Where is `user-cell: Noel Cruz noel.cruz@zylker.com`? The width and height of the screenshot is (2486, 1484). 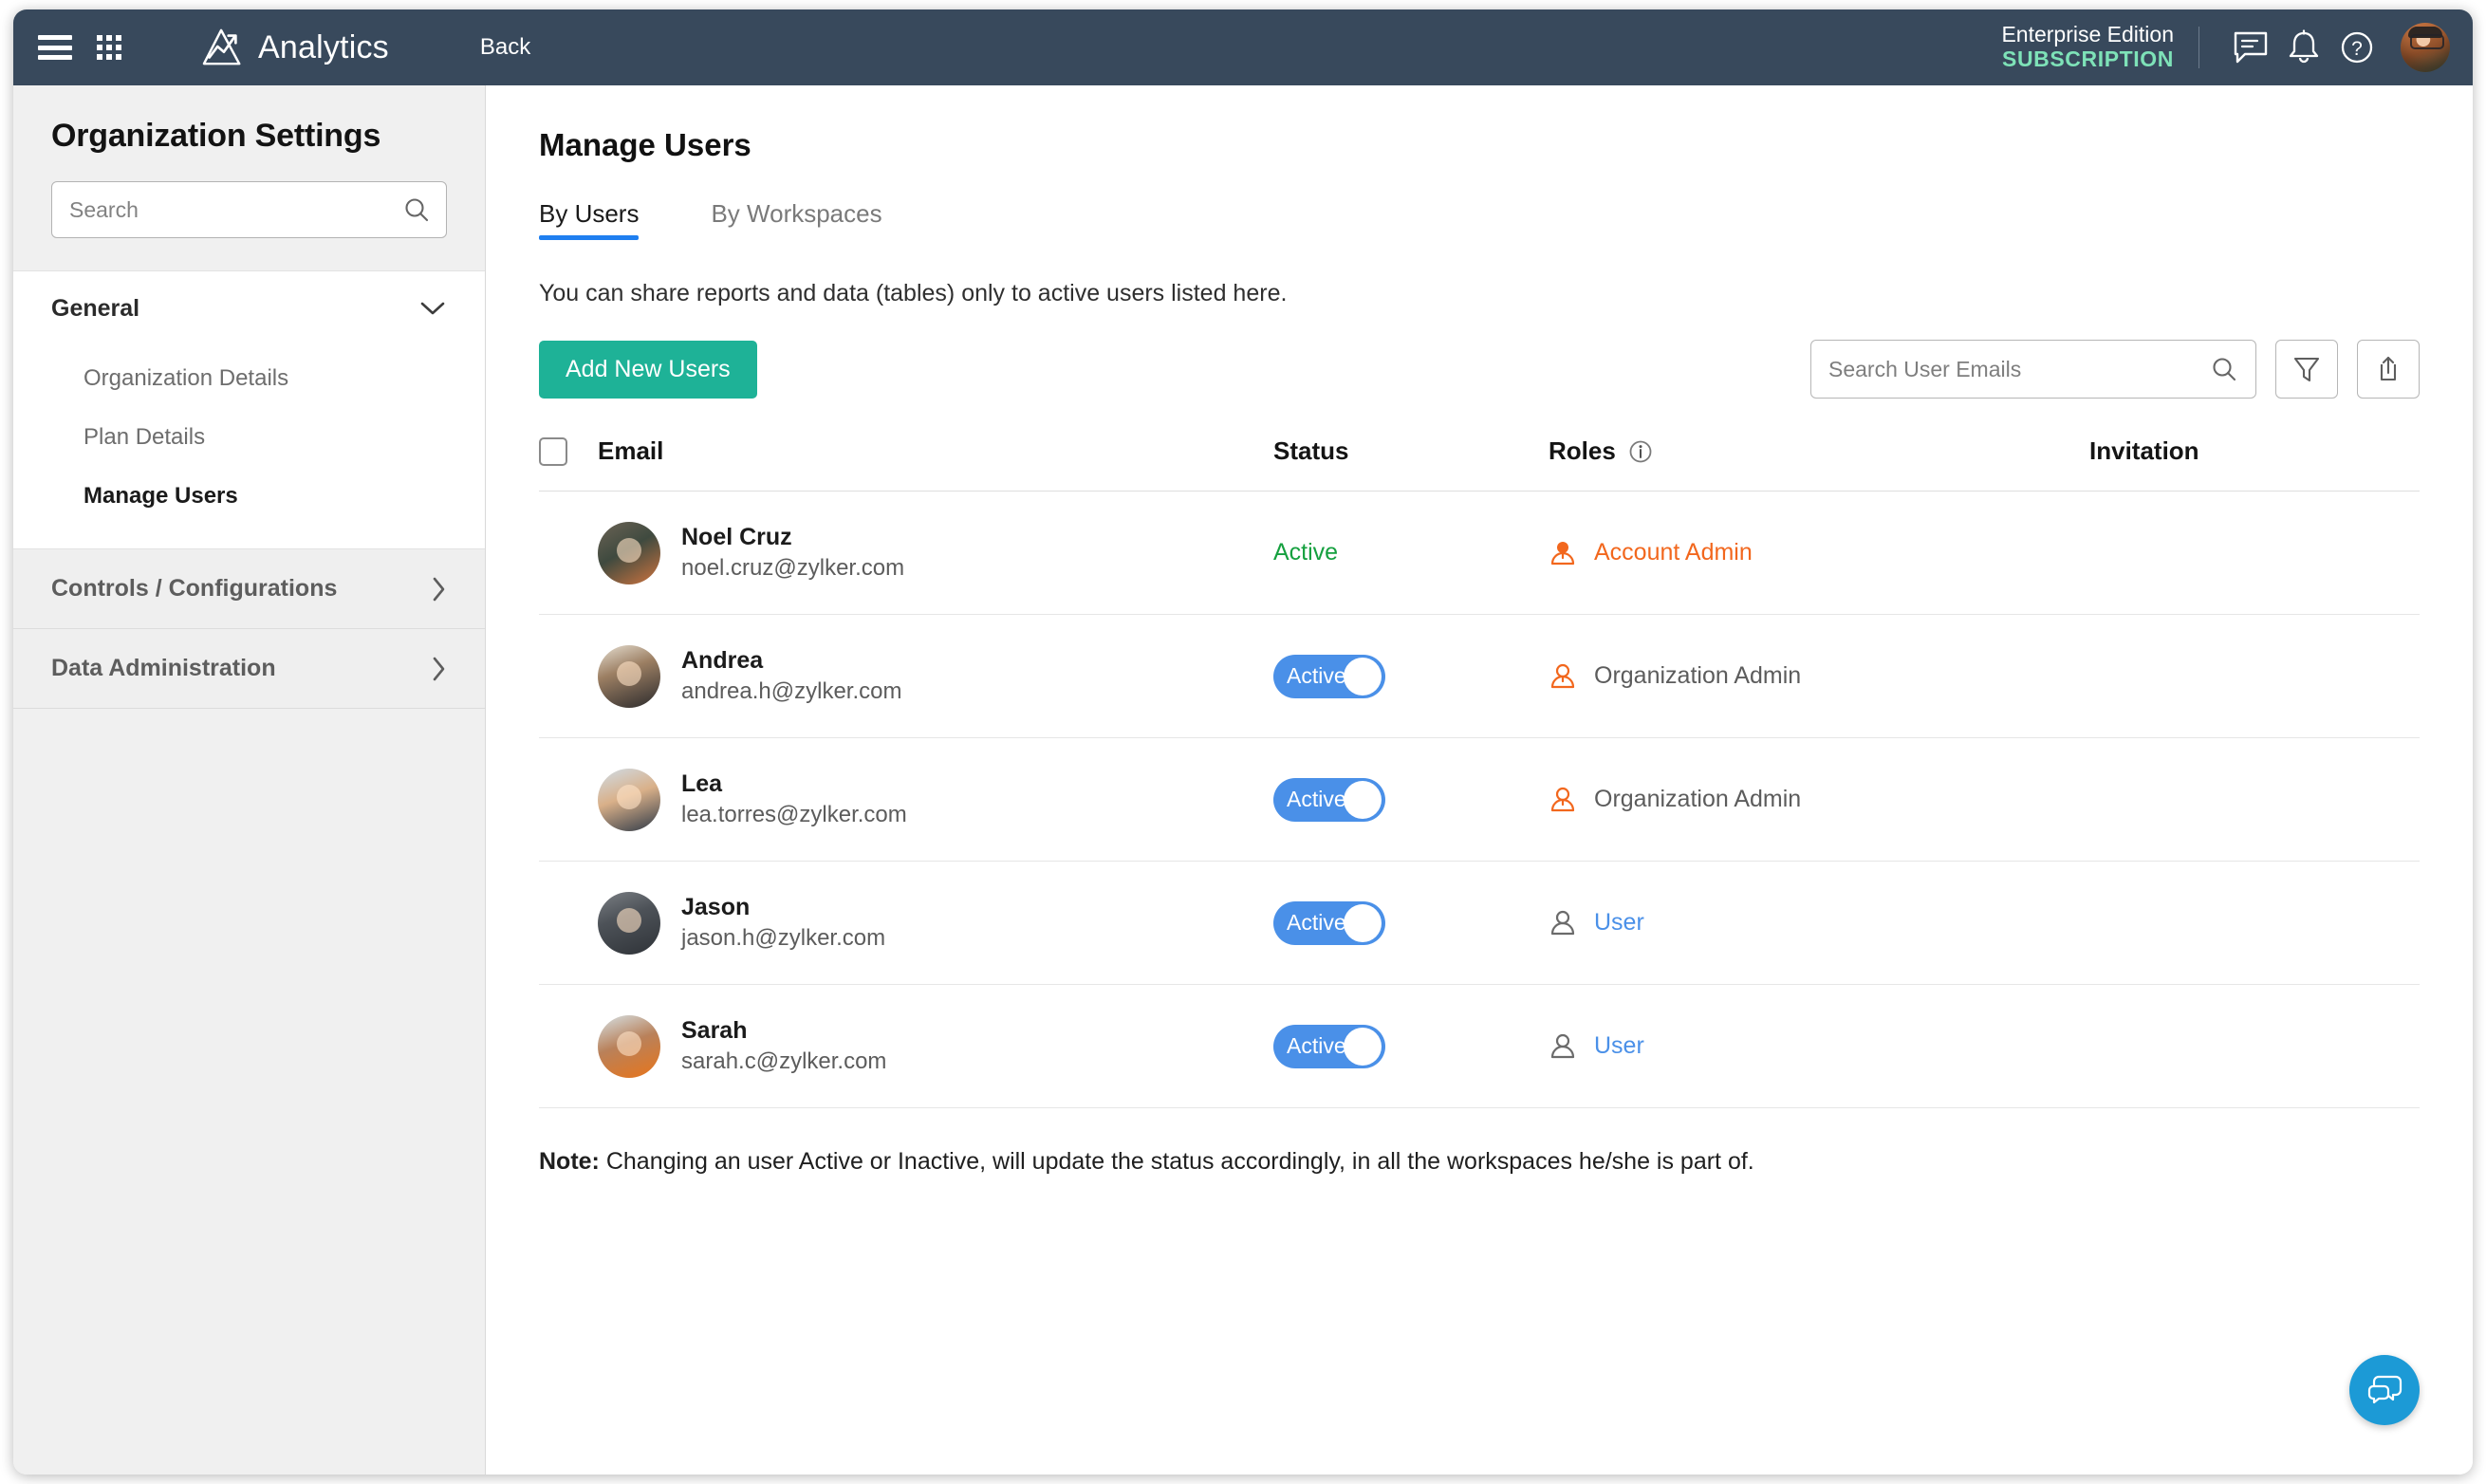
user-cell: Noel Cruz noel.cruz@zylker.com is located at coordinates (936, 553).